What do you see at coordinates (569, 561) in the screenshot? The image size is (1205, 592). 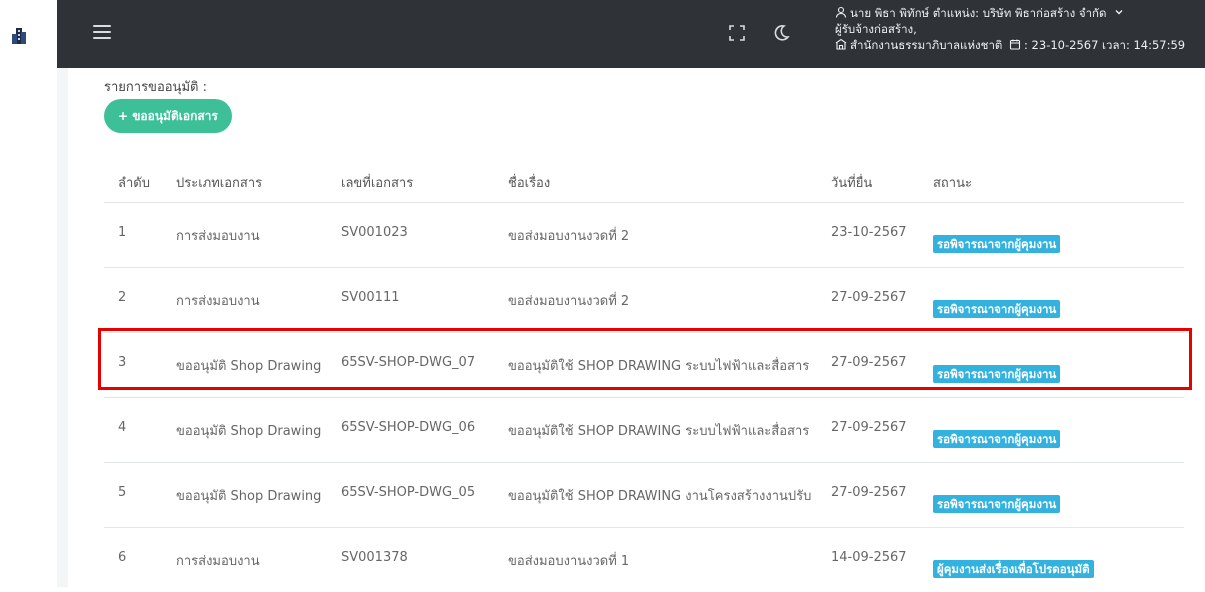 I see `cell-subject: ขอส่งมอบงานงวดที่ 1` at bounding box center [569, 561].